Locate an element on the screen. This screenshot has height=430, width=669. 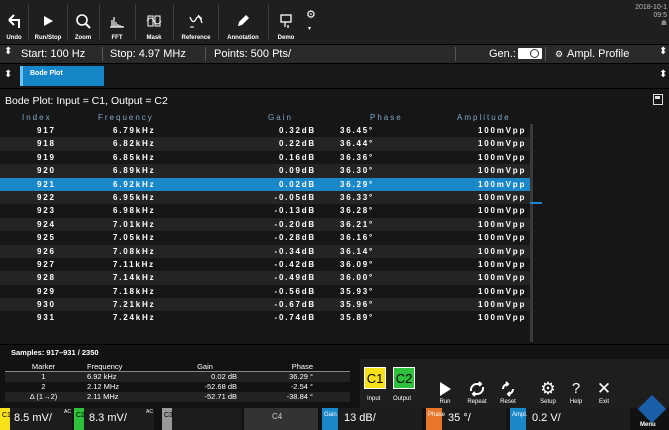
cell-gain: 0.02dB is located at coordinates (297, 184).